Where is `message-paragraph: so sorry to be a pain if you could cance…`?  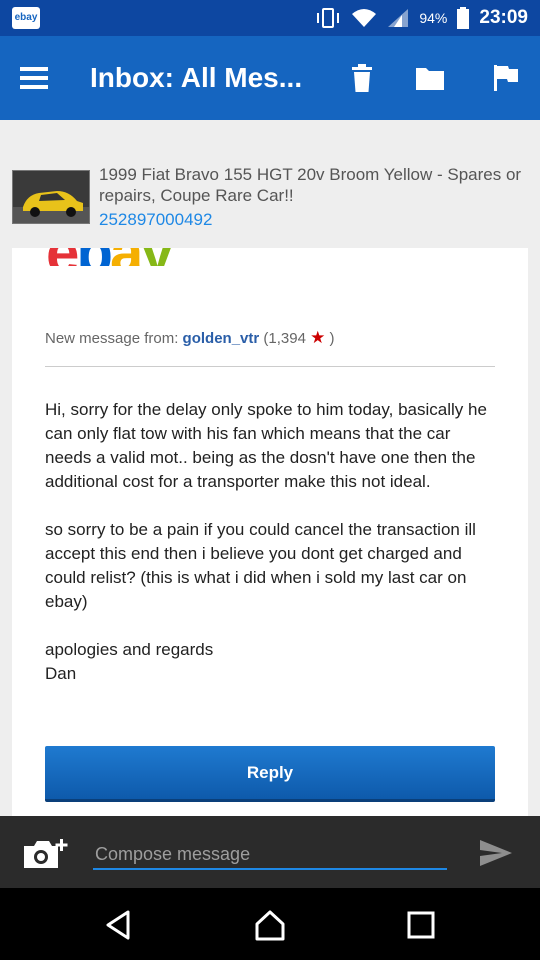 message-paragraph: so sorry to be a pain if you could cance… is located at coordinates (260, 565).